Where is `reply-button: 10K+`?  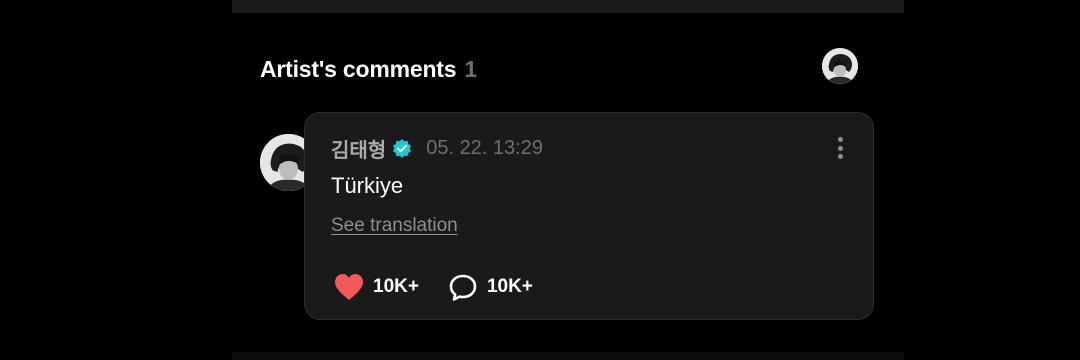
reply-button: 10K+ is located at coordinates (490, 287).